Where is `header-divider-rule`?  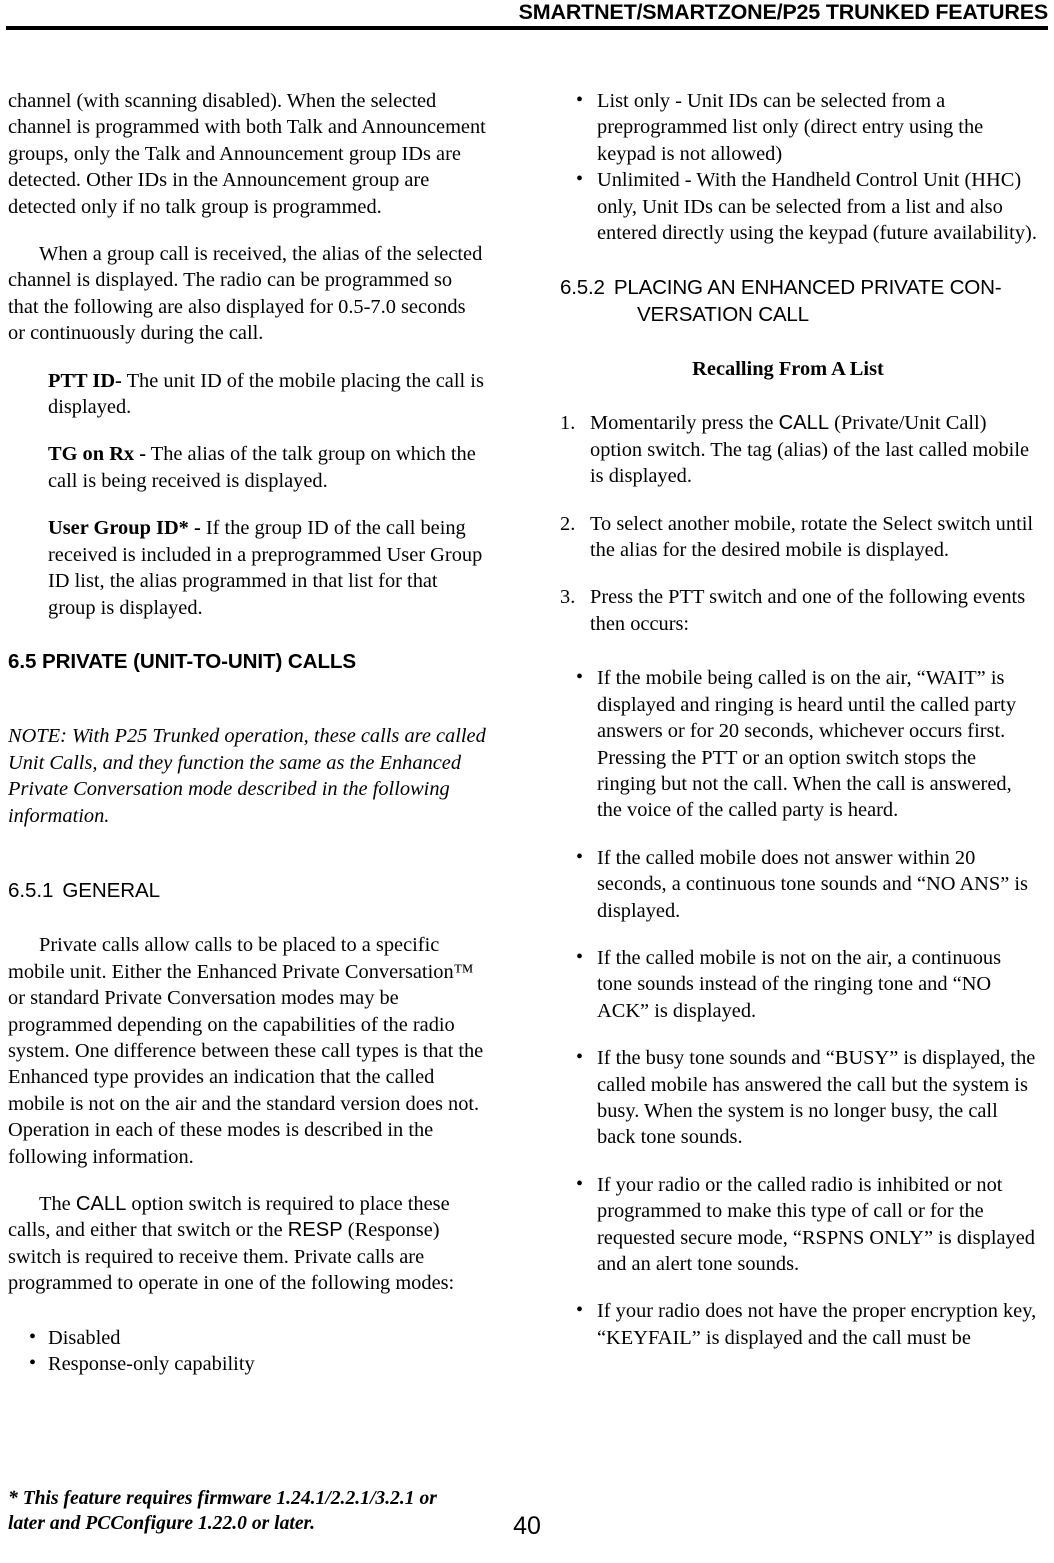 header-divider-rule is located at coordinates (527, 28).